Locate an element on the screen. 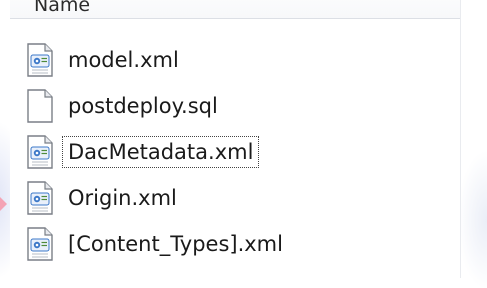  column-header-label: Name is located at coordinates (62, 8).